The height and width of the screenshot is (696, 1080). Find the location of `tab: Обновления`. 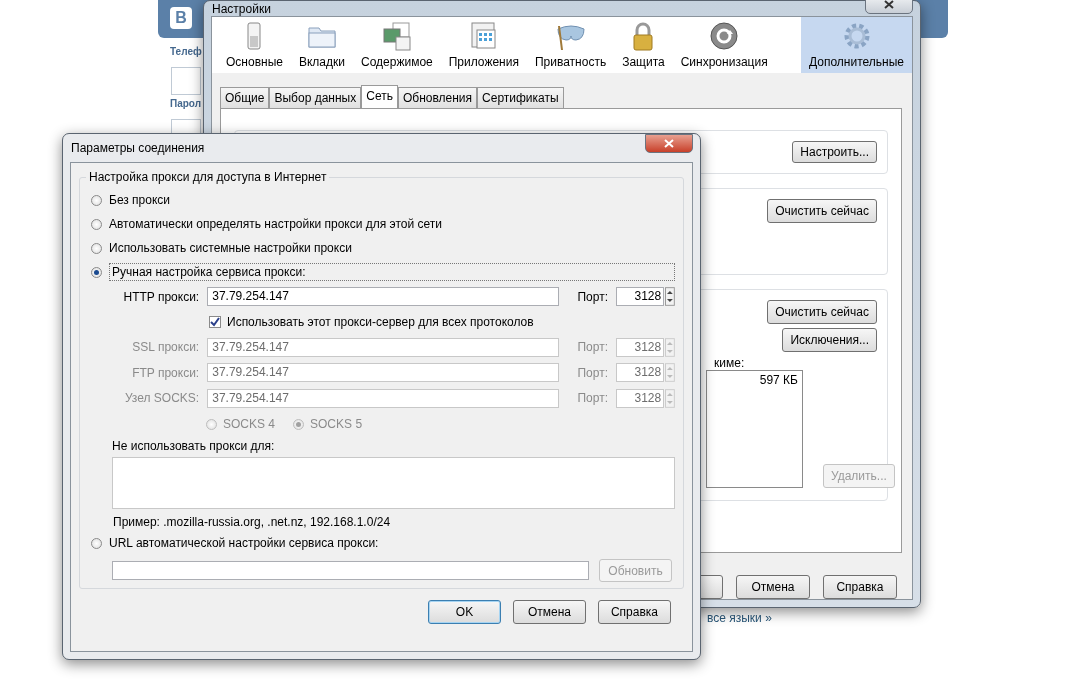

tab: Обновления is located at coordinates (437, 97).